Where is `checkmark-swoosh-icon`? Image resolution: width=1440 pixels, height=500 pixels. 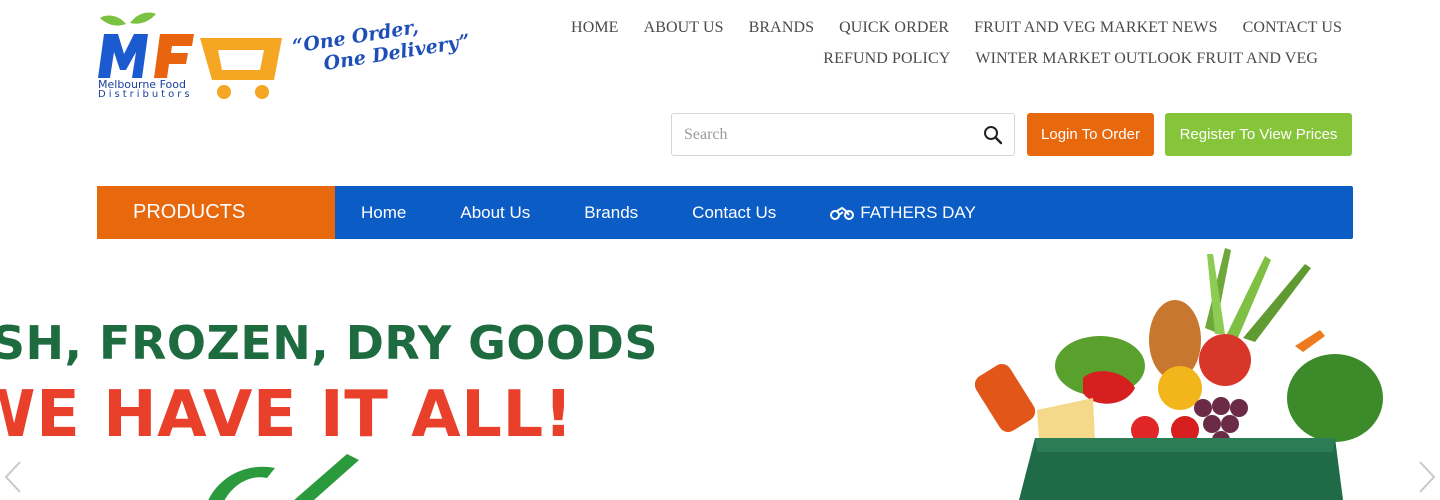
checkmark-swoosh-icon is located at coordinates (283, 477).